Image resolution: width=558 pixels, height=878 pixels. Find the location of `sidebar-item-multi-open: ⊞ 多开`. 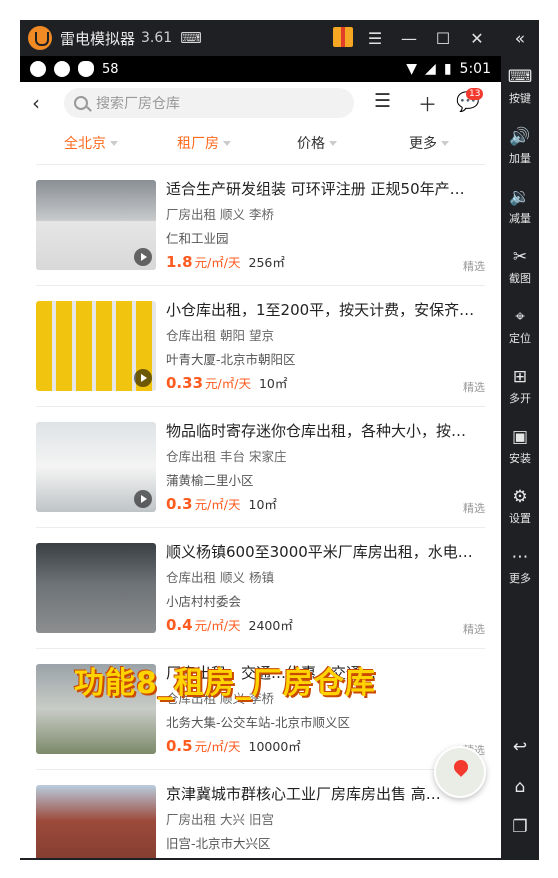

sidebar-item-multi-open: ⊞ 多开 is located at coordinates (520, 386).